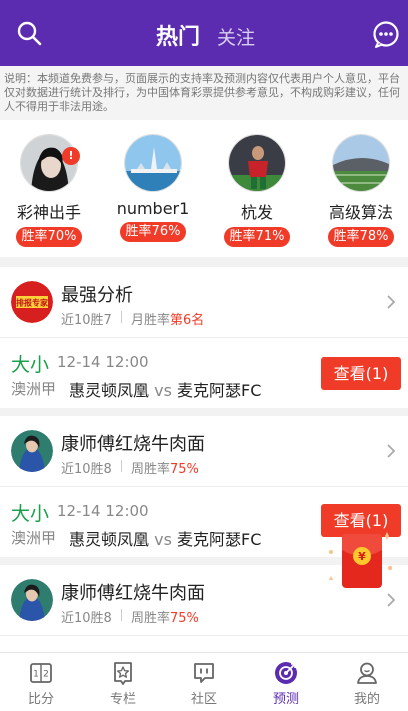  What do you see at coordinates (367, 673) in the screenshot?
I see `profile-icon` at bounding box center [367, 673].